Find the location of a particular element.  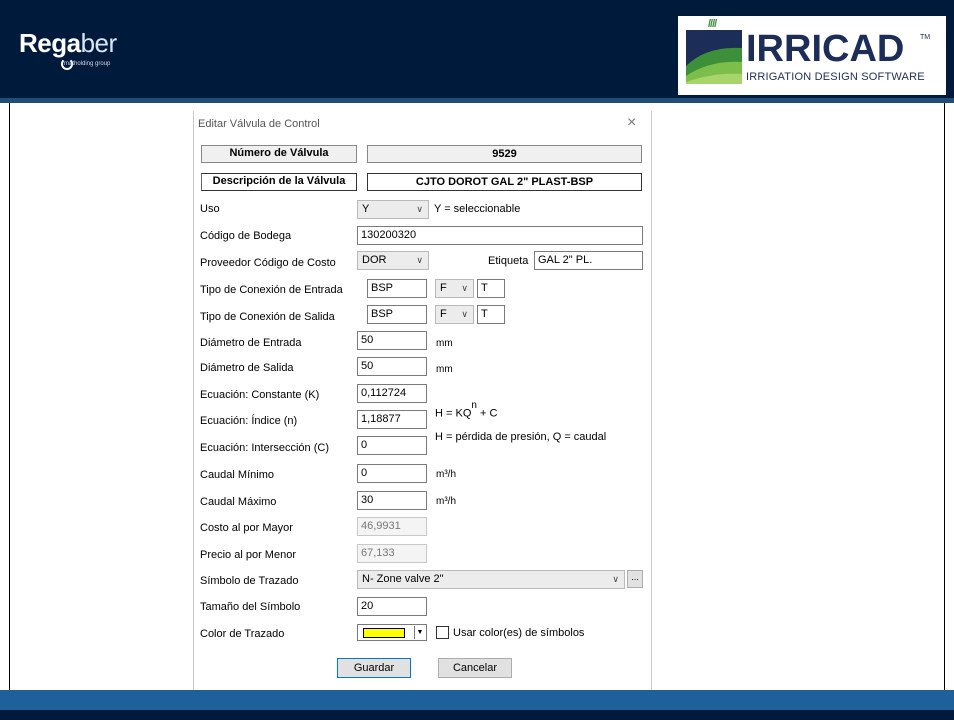

uso-select-value: Y is located at coordinates (366, 209).